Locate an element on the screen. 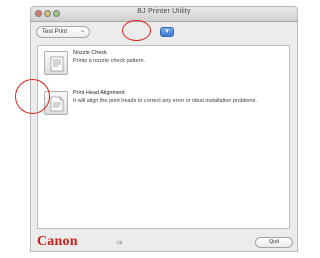  title-bar: BJ Printer Utility is located at coordinates (164, 14).